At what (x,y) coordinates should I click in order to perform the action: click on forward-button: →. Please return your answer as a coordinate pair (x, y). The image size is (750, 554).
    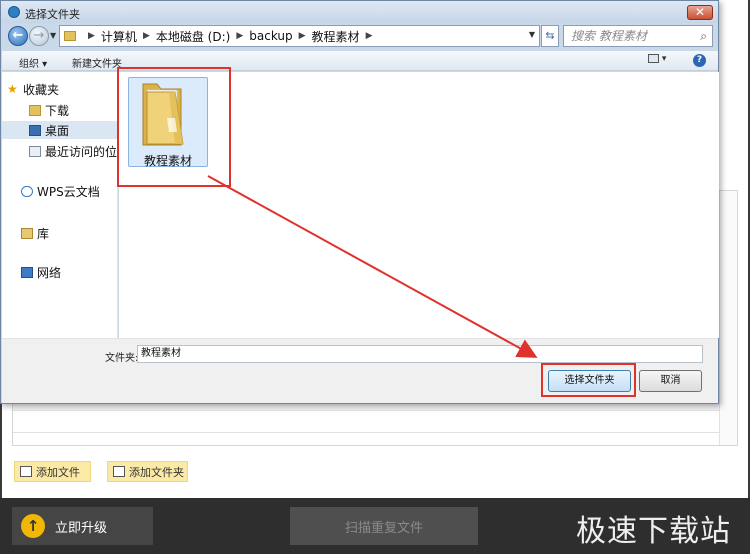
    Looking at the image, I should click on (39, 36).